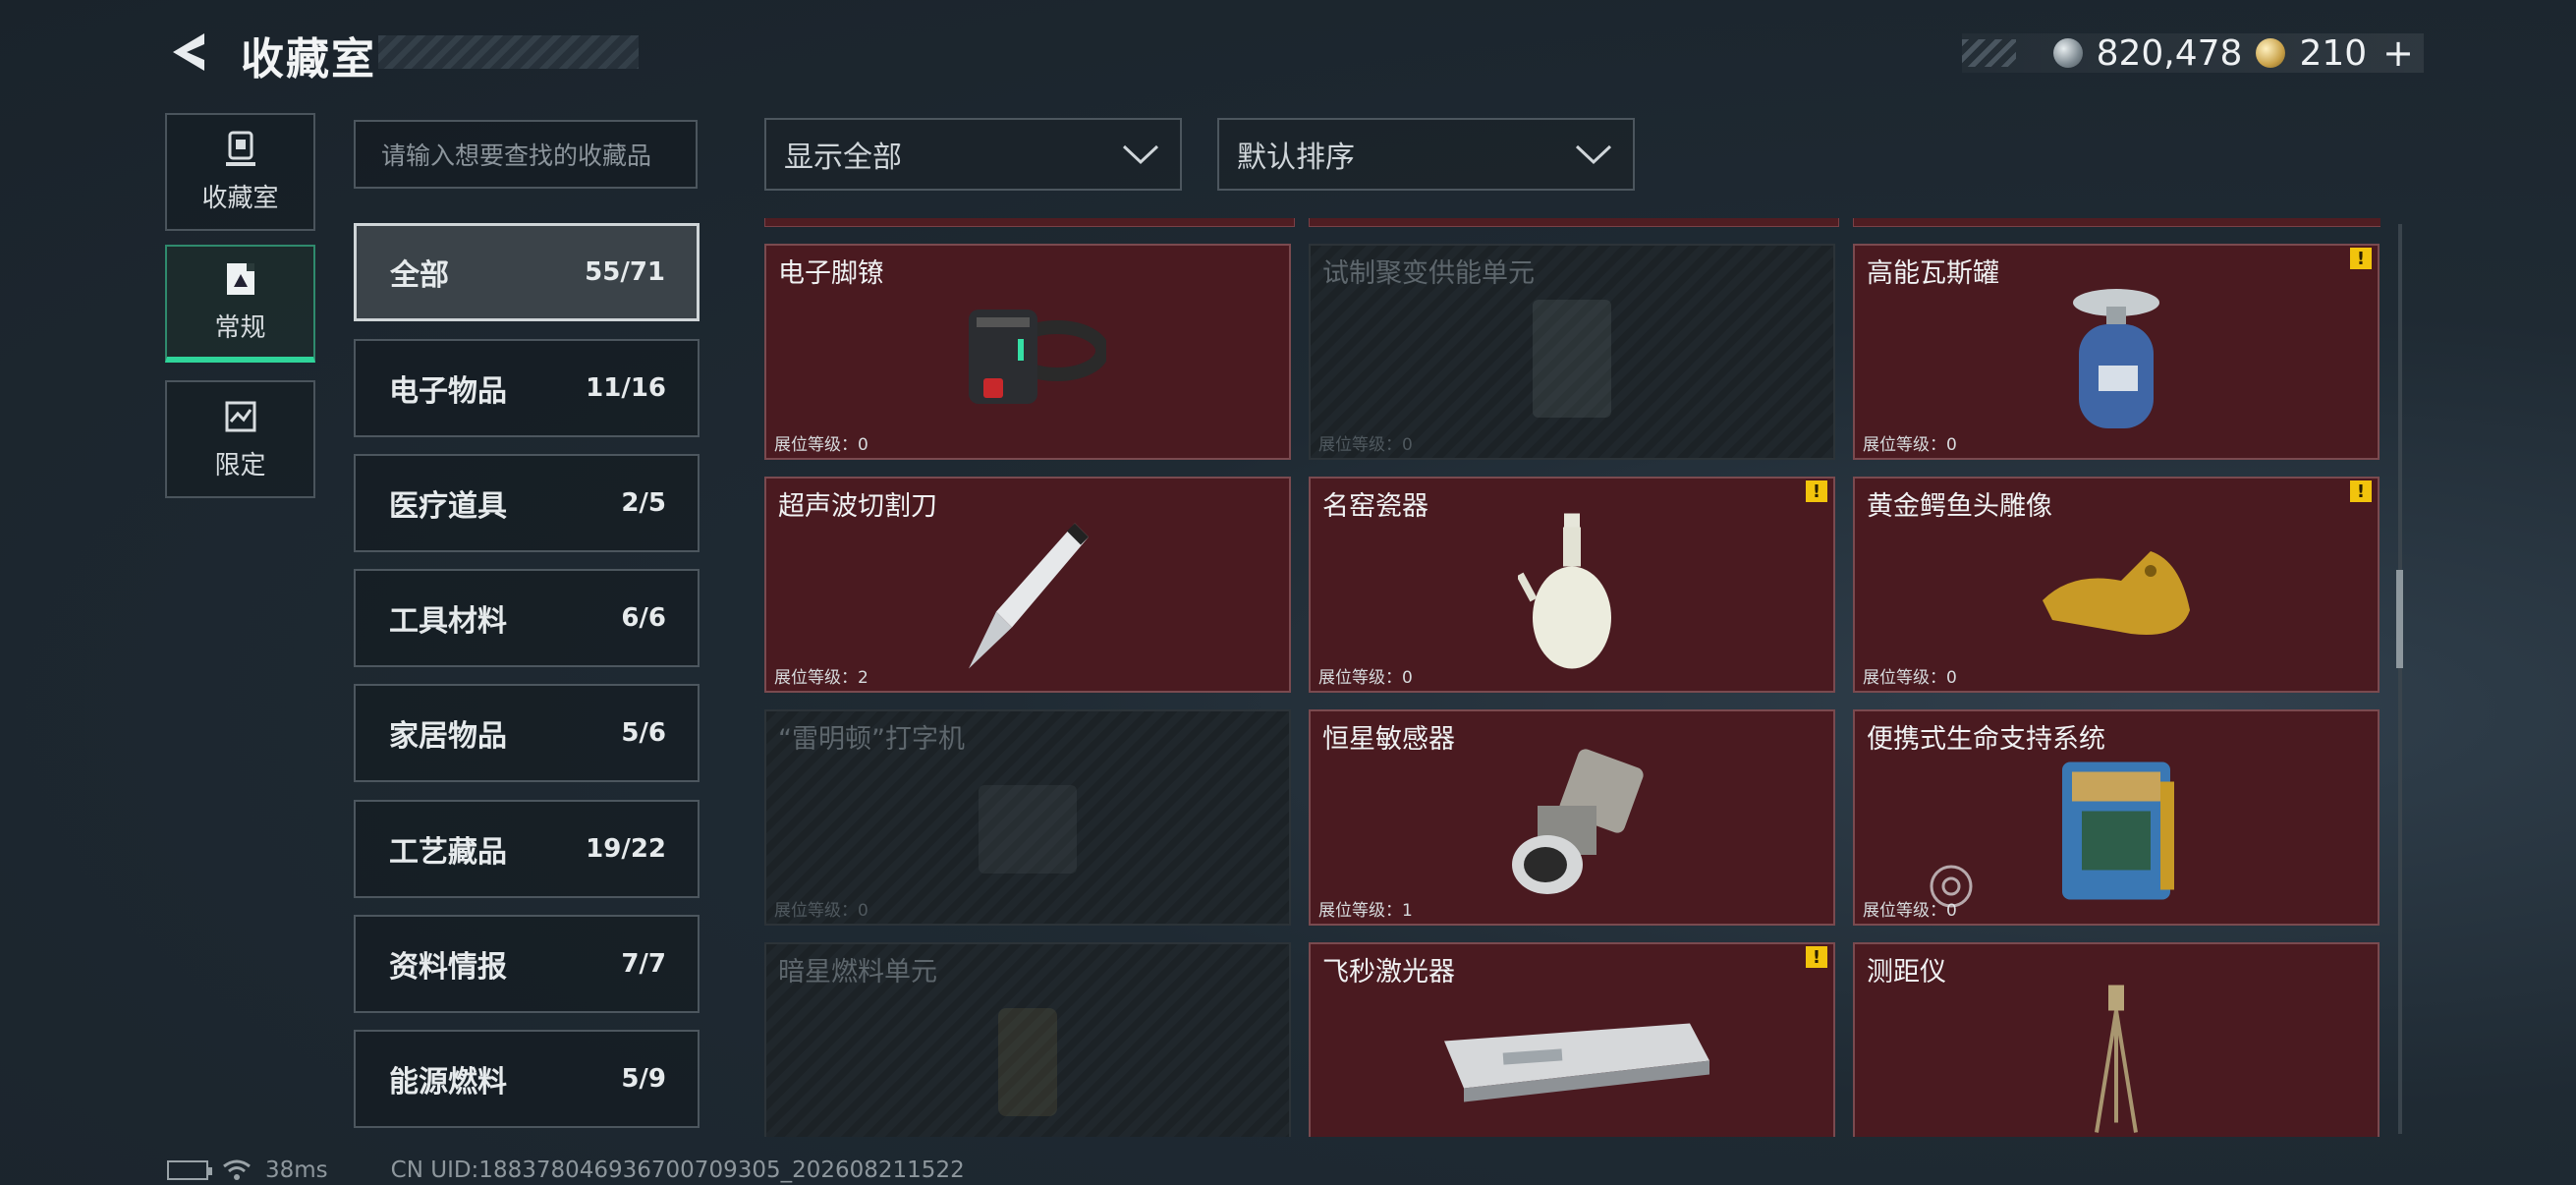 The width and height of the screenshot is (2576, 1185). What do you see at coordinates (2116, 1059) in the screenshot?
I see `rangefinder-icon` at bounding box center [2116, 1059].